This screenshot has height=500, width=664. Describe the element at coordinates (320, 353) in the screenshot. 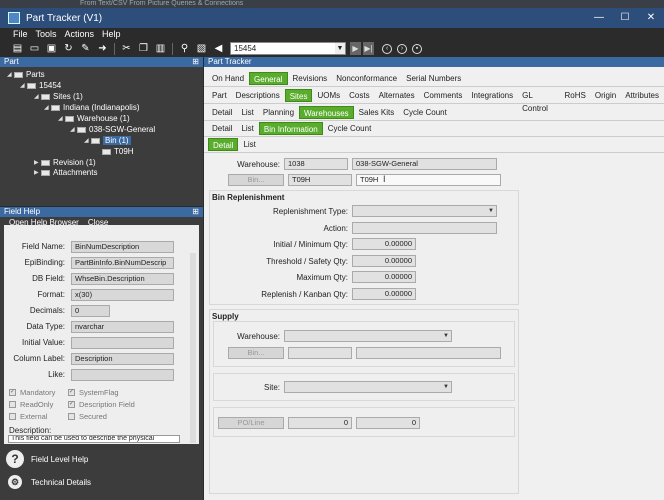

I see `supply-bin-code-field` at that location.